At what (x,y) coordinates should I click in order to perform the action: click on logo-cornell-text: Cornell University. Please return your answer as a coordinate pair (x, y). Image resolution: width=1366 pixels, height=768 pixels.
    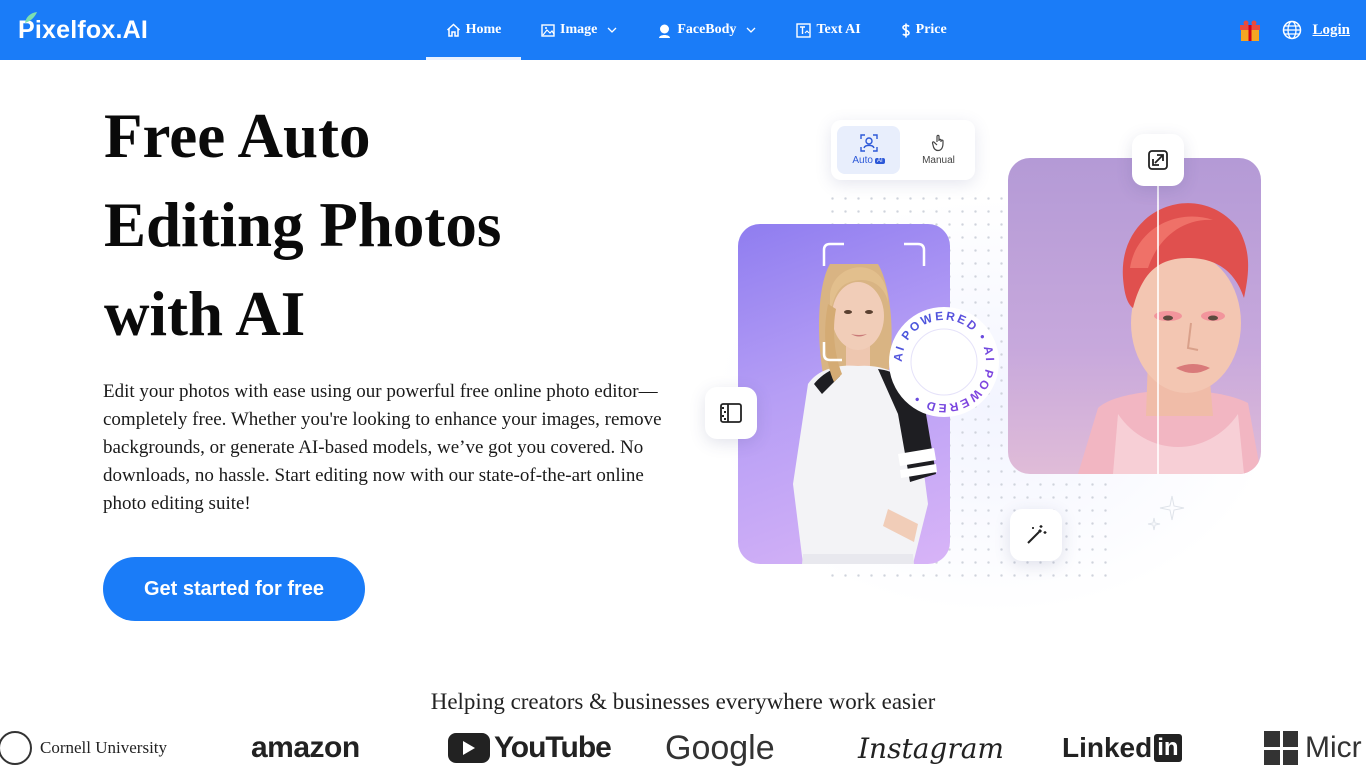
    Looking at the image, I should click on (104, 747).